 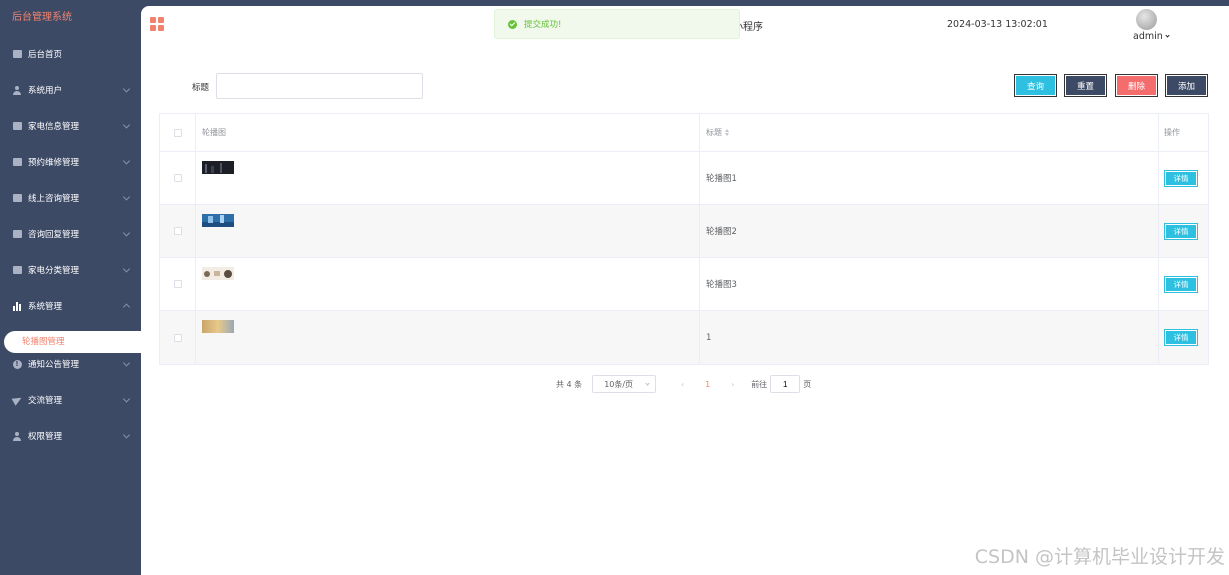 What do you see at coordinates (543, 25) in the screenshot?
I see `toast-message: 提交成功!` at bounding box center [543, 25].